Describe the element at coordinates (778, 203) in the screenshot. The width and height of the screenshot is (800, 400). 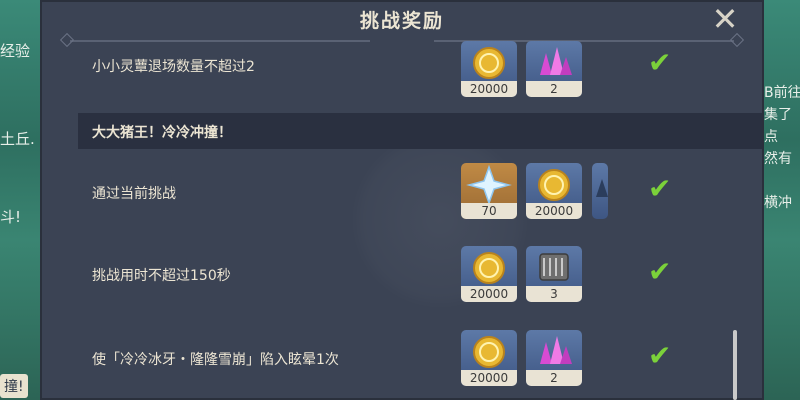
I see `background-text: 横冲` at that location.